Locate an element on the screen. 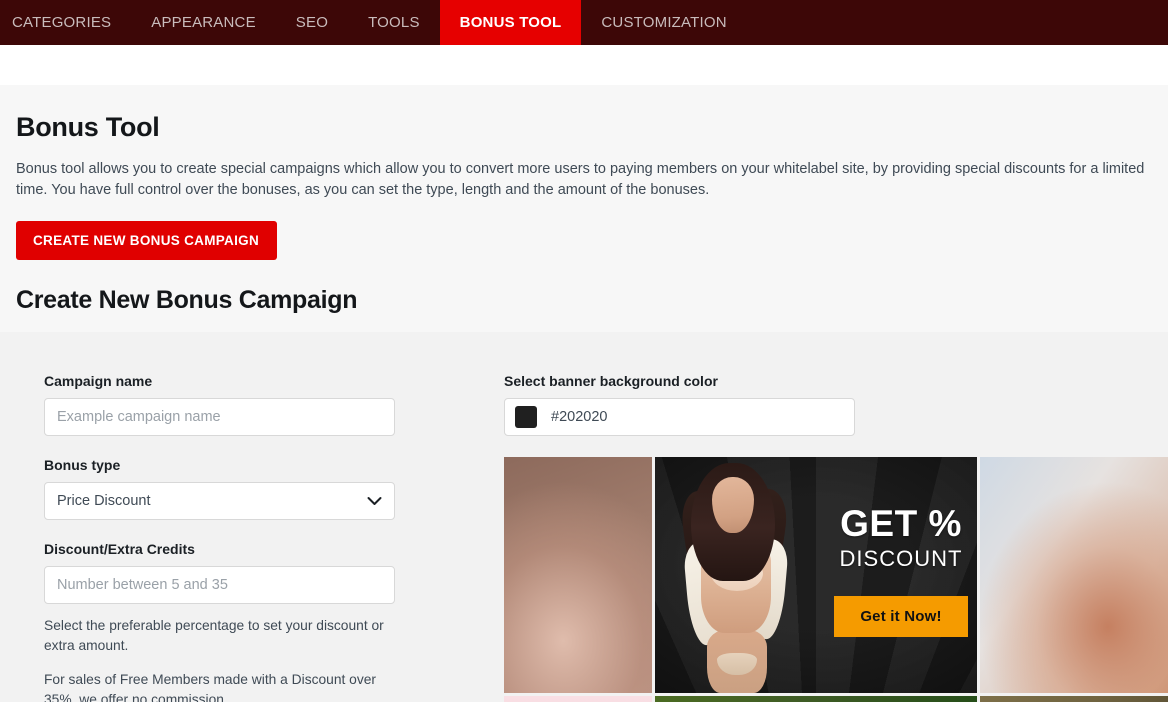  banner-thumbnail-right is located at coordinates (1074, 575).